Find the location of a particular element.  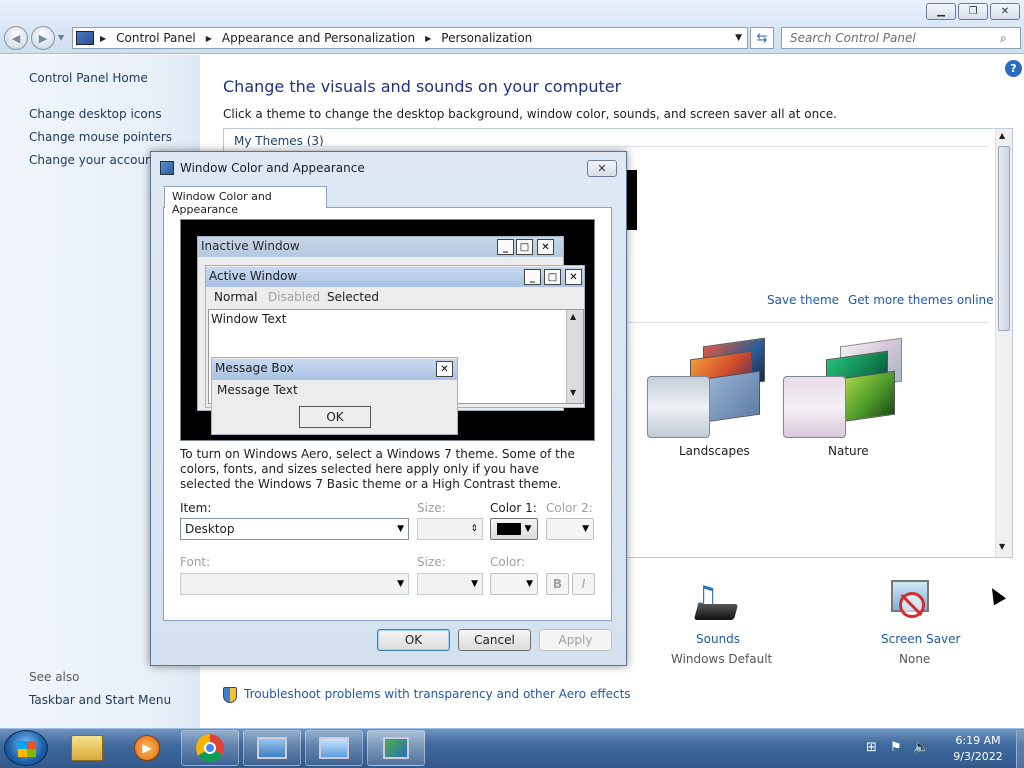

landscapes-theme-thumbnail is located at coordinates (678, 407).